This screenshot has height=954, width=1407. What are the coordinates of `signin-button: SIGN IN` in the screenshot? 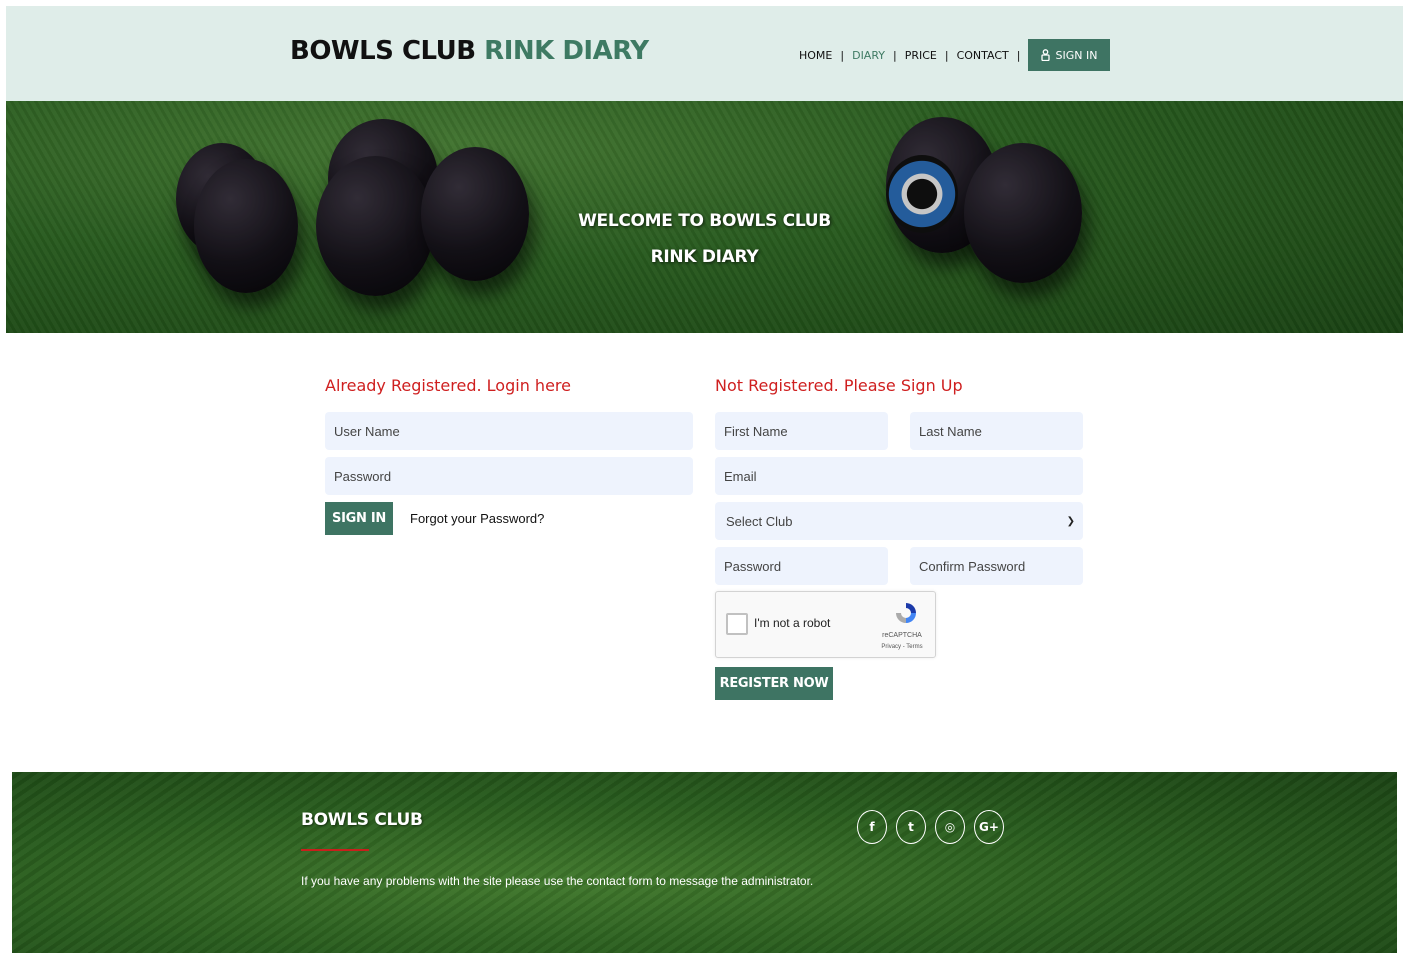 It's located at (359, 518).